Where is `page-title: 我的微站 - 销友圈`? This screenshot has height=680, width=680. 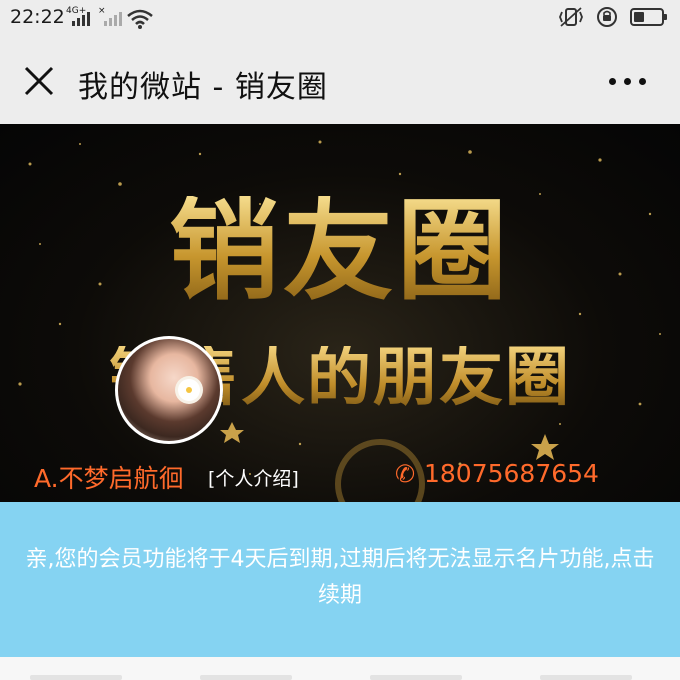 page-title: 我的微站 - 销友圈 is located at coordinates (203, 87).